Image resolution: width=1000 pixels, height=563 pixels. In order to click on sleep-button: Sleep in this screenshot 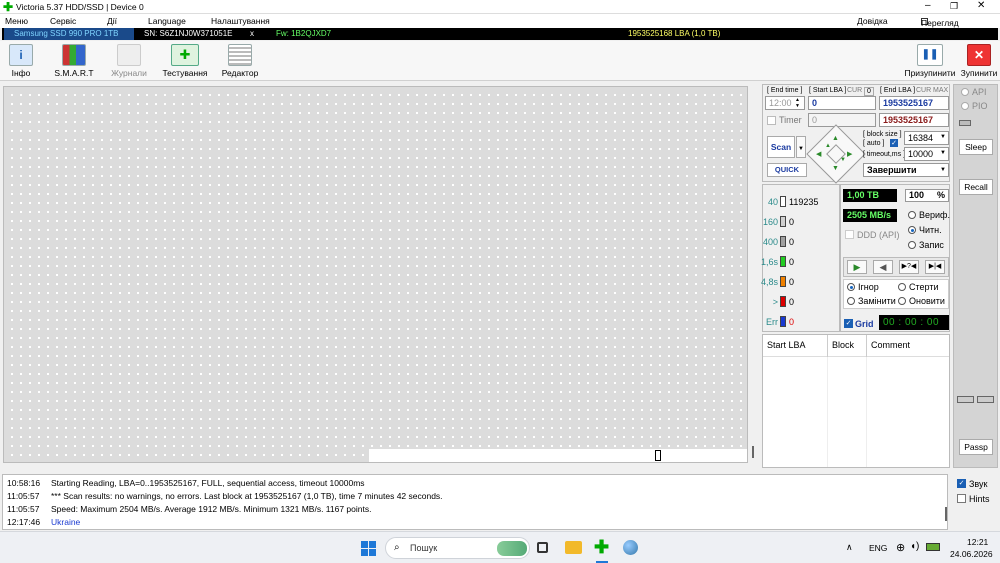, I will do `click(976, 147)`.